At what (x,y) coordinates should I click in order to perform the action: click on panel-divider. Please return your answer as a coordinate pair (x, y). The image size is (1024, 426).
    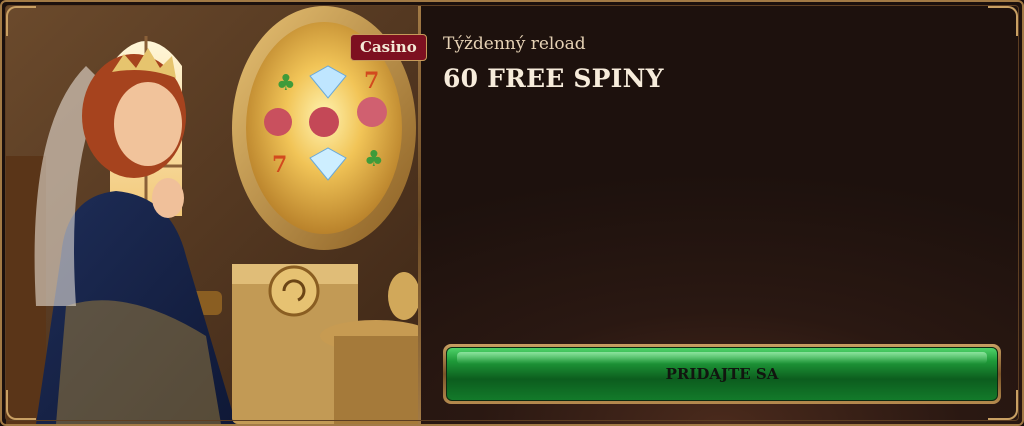
    Looking at the image, I should click on (419, 215).